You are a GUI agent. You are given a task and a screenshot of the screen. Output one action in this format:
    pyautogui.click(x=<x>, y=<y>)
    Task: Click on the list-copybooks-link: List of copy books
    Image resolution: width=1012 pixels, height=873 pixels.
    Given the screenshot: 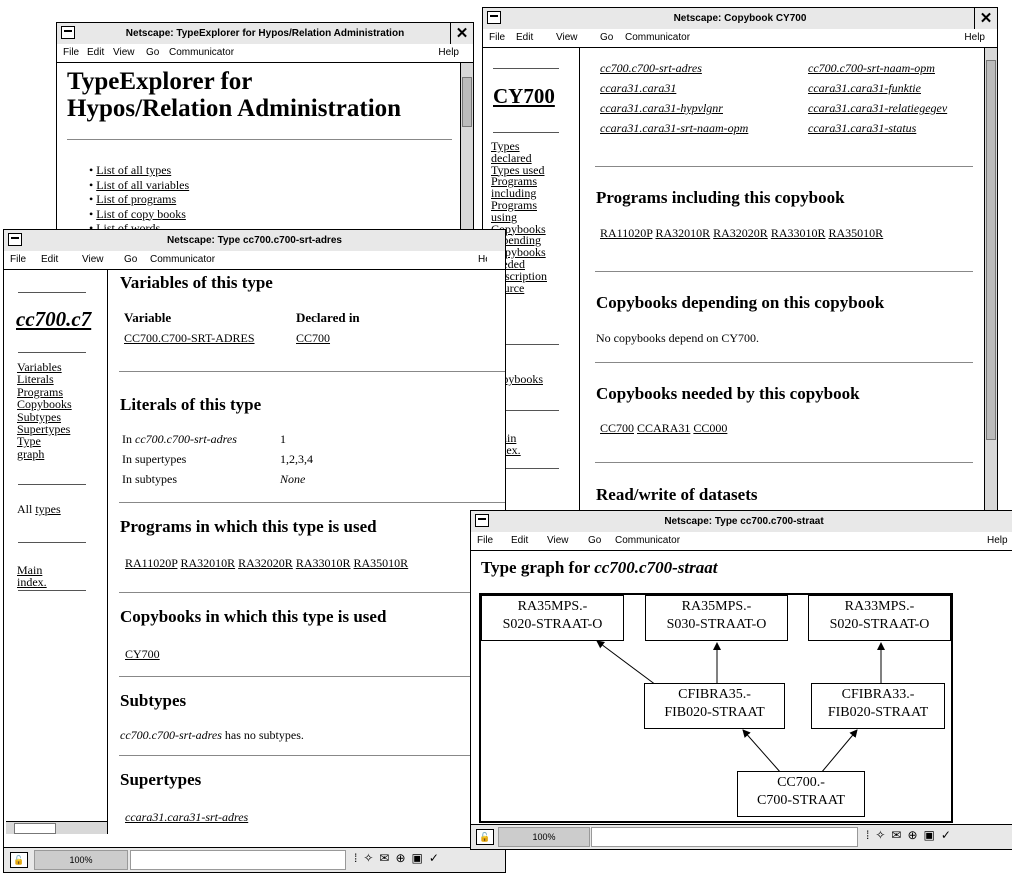 What is the action you would take?
    pyautogui.click(x=141, y=214)
    